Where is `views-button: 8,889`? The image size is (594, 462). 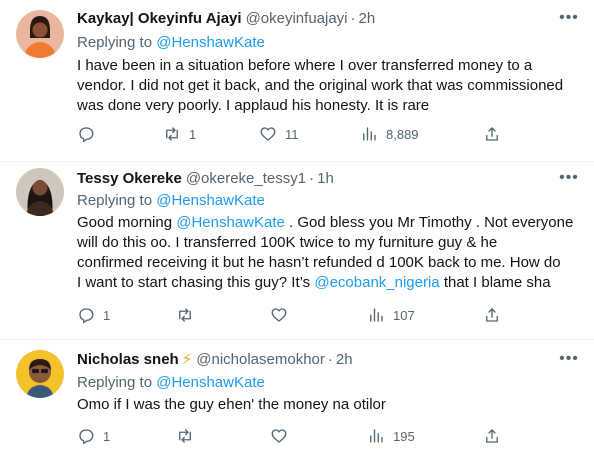
views-button: 8,889 is located at coordinates (389, 134).